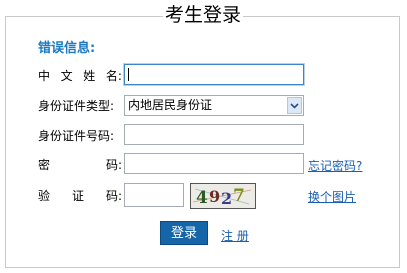 This screenshot has height=273, width=407. I want to click on id-type-label: 身份证件类型:, so click(76, 106).